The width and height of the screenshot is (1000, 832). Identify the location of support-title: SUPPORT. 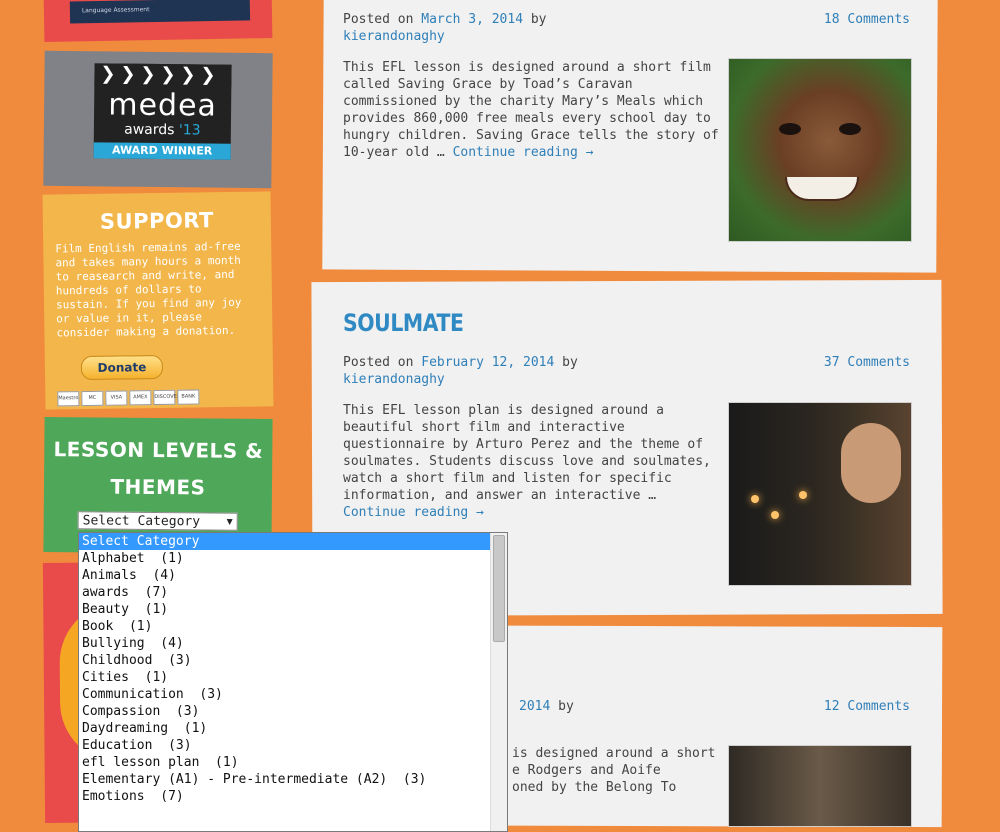
(156, 221).